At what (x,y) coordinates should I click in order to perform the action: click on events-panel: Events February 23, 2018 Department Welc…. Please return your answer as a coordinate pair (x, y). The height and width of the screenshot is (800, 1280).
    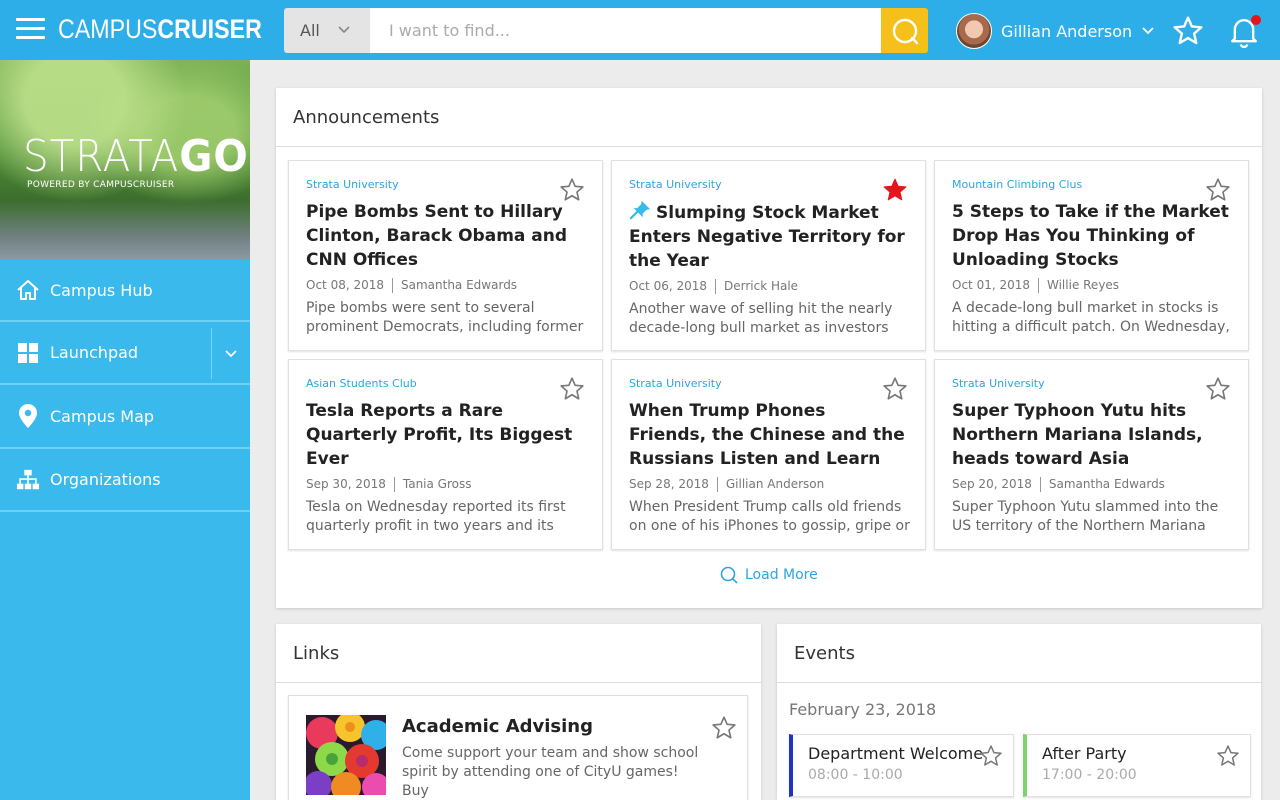
    Looking at the image, I should click on (1019, 712).